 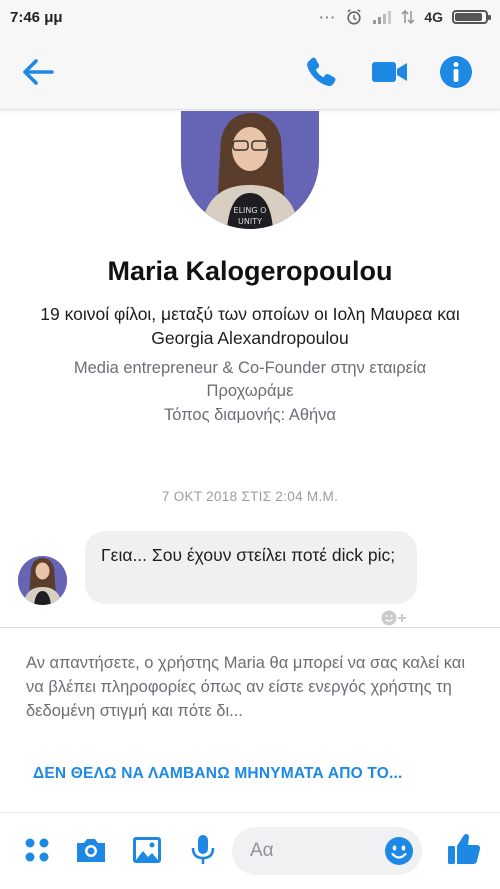 What do you see at coordinates (251, 567) in the screenshot?
I see `message-bubble: Γεια... Σου έχουν στείλει ποτέ dick pic;` at bounding box center [251, 567].